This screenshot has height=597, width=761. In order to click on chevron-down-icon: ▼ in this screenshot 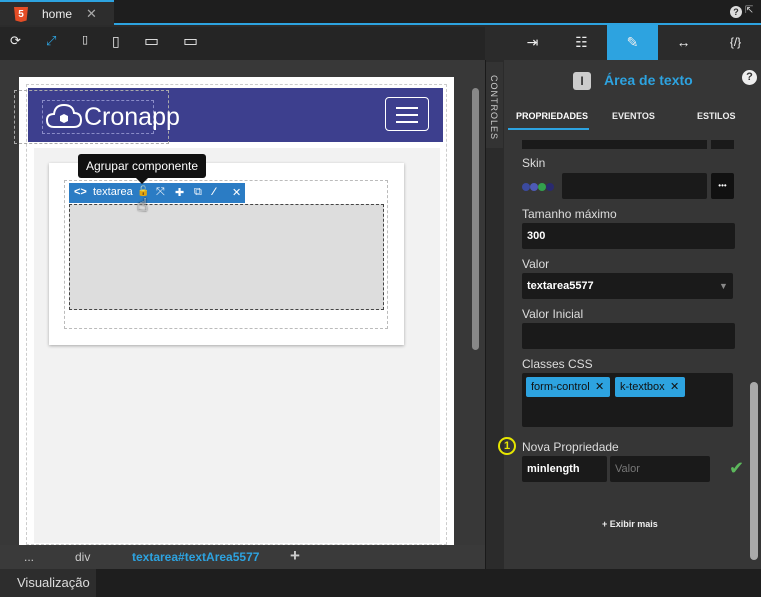, I will do `click(723, 286)`.